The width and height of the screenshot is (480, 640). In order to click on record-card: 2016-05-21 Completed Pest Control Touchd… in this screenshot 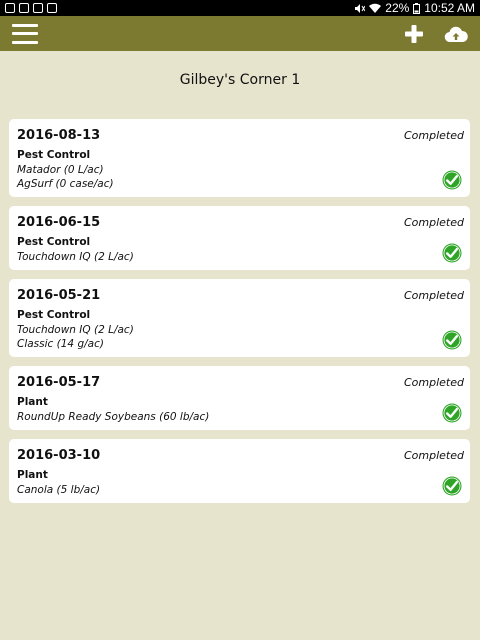, I will do `click(239, 318)`.